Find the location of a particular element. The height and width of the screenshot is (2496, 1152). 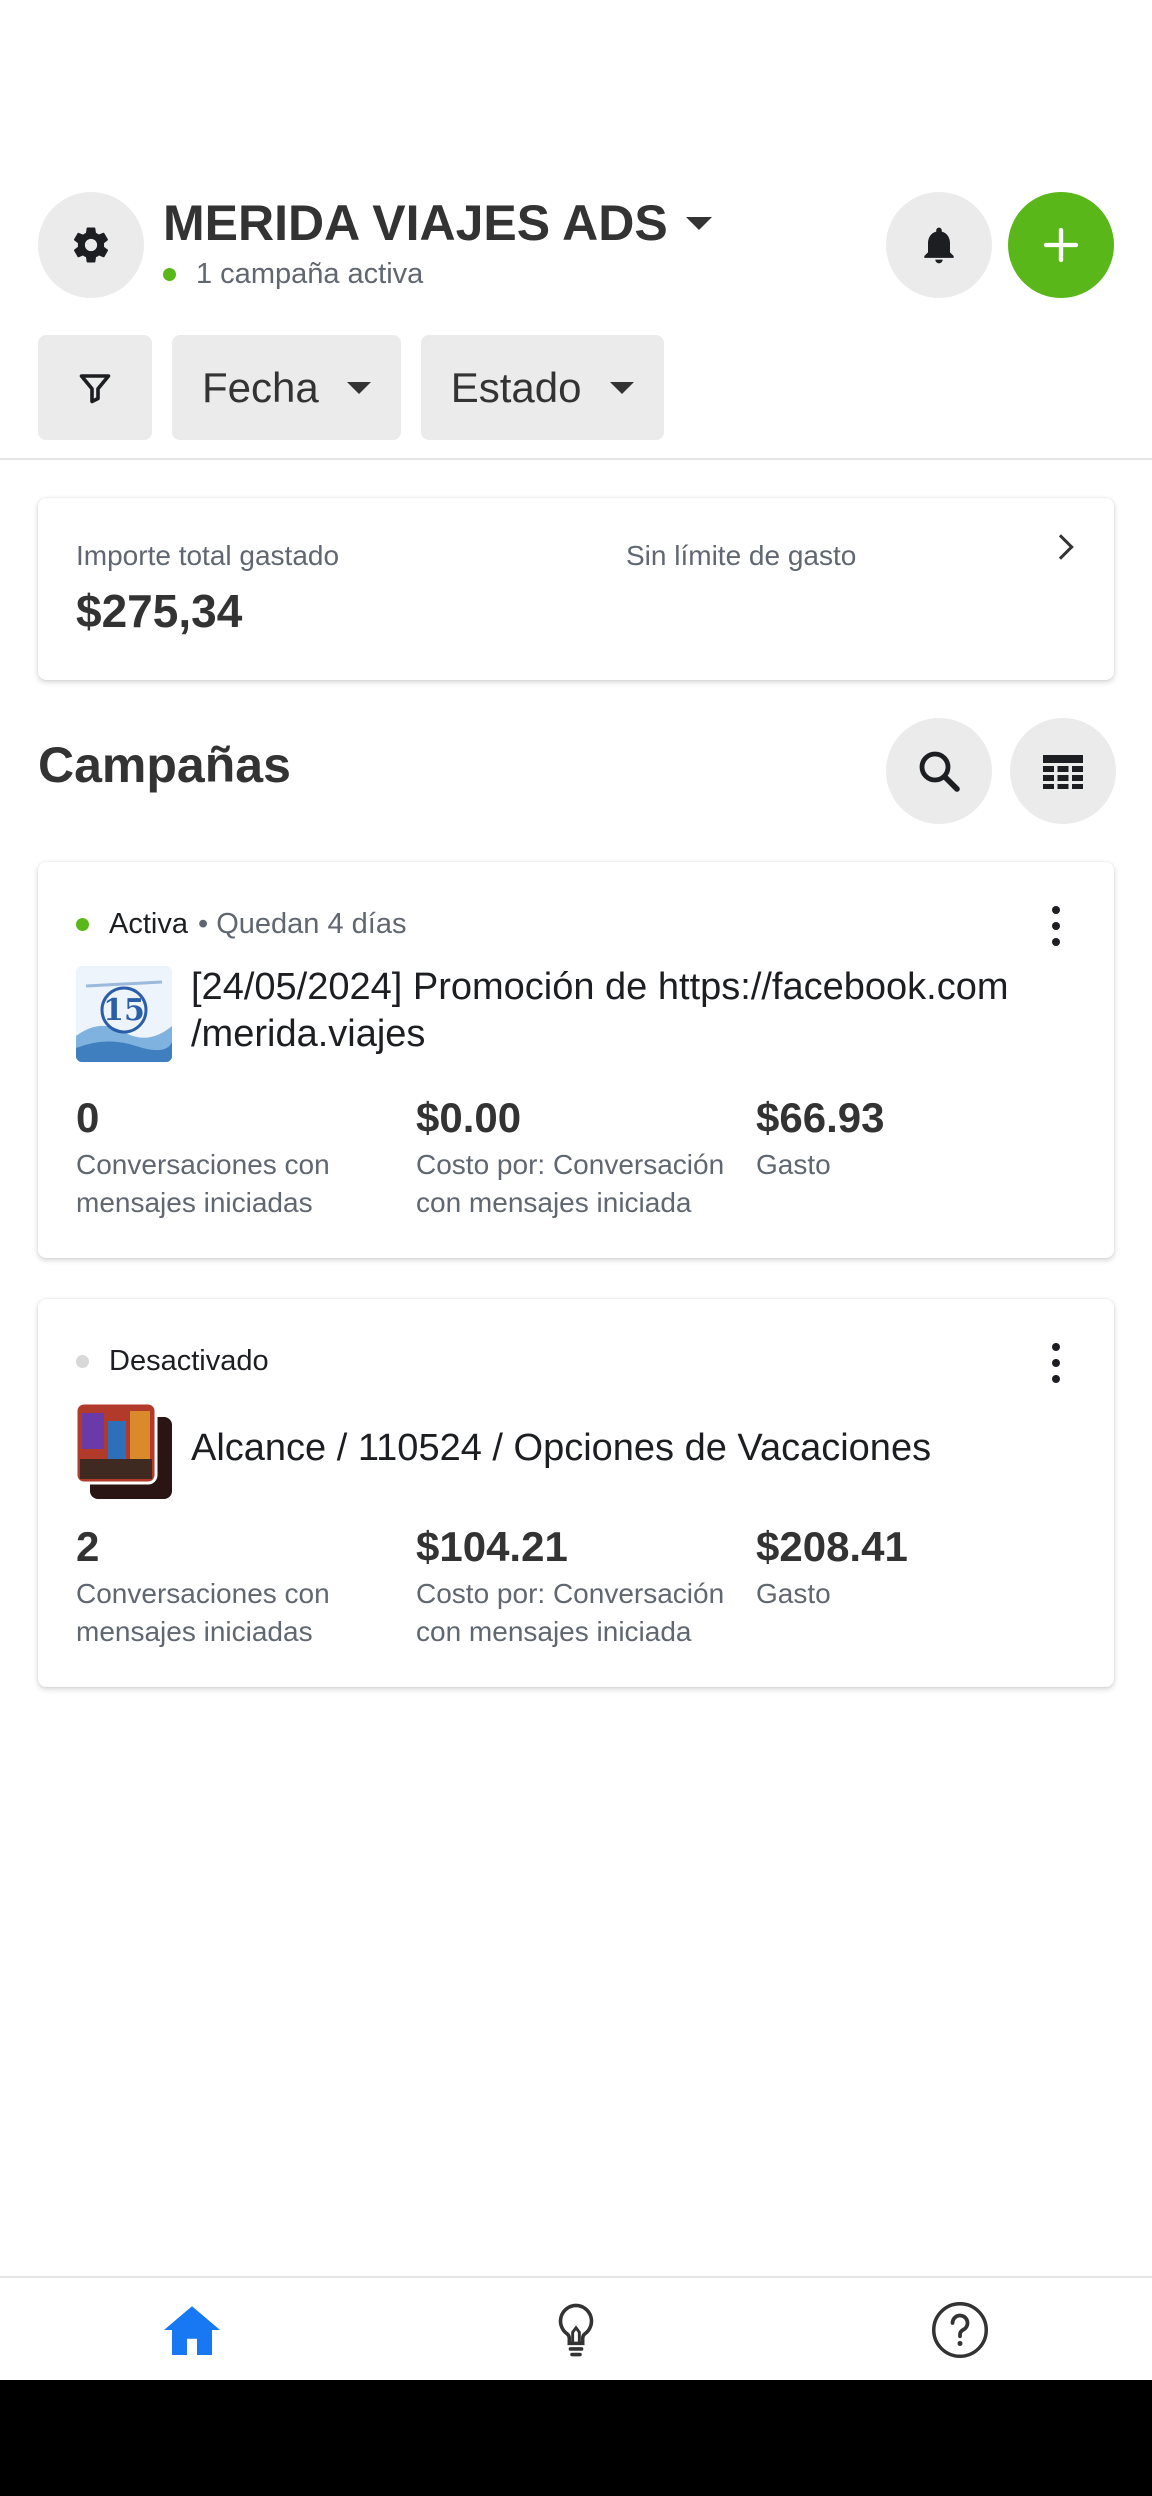

help-icon is located at coordinates (960, 2330).